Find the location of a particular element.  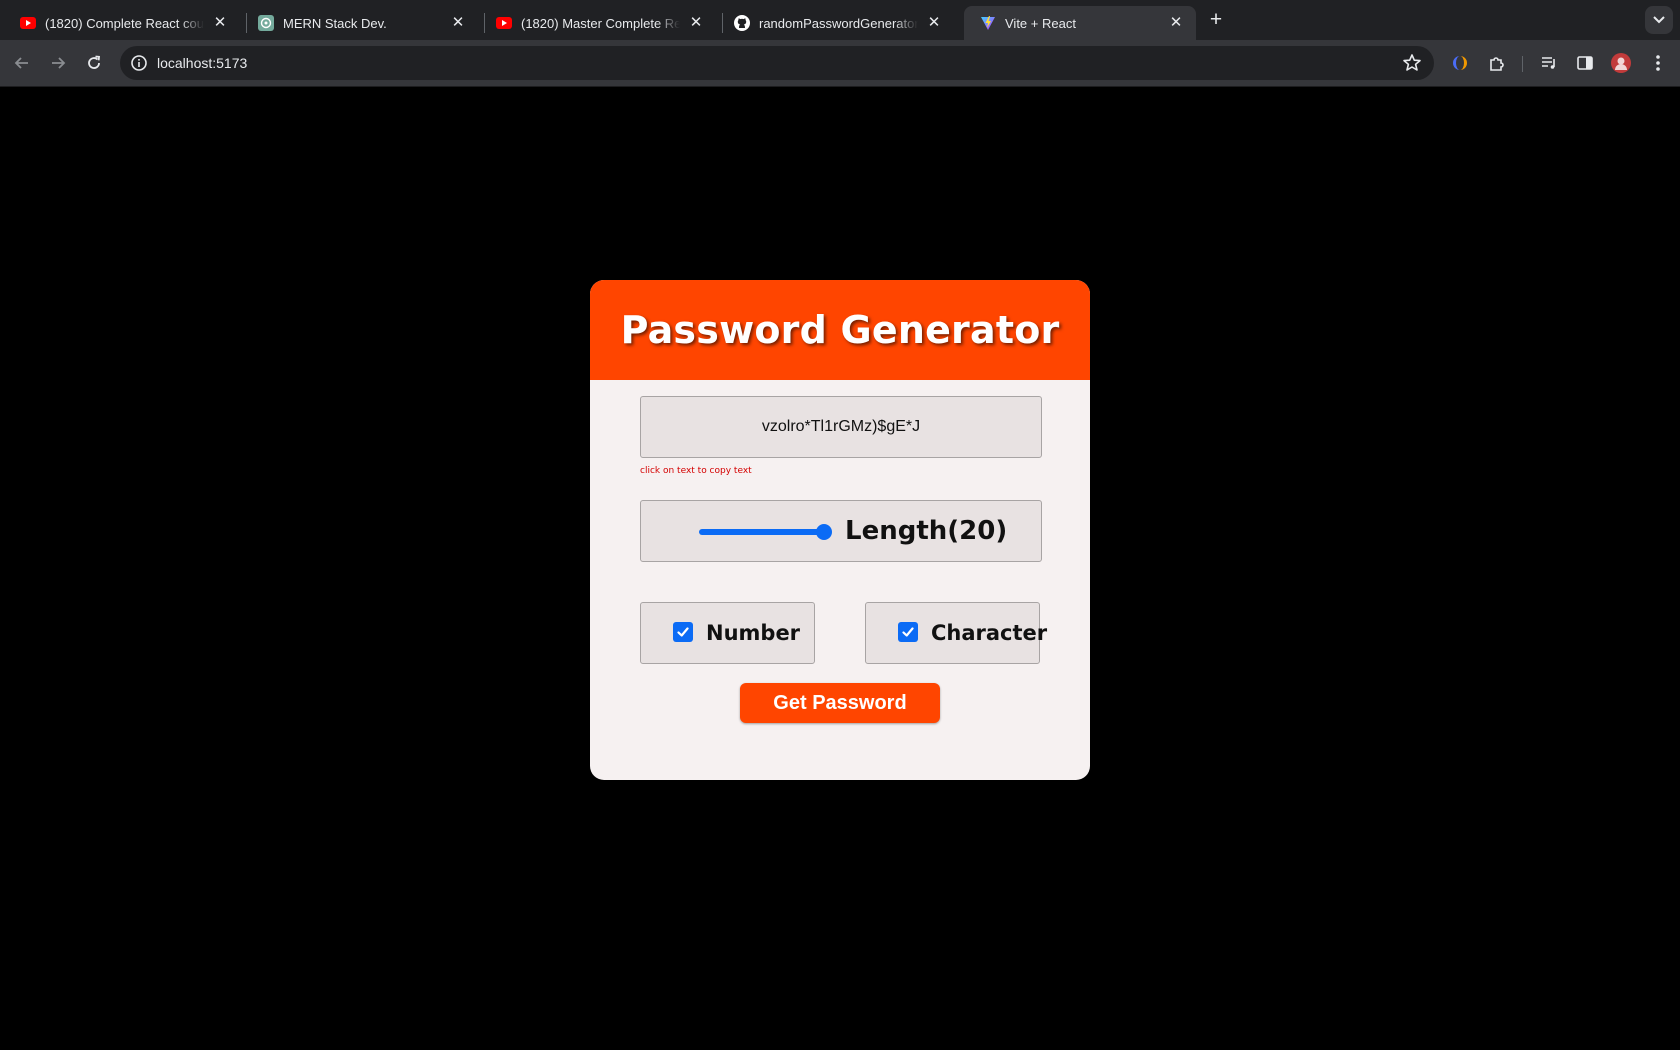

extensions-puzzle-icon is located at coordinates (1497, 63).